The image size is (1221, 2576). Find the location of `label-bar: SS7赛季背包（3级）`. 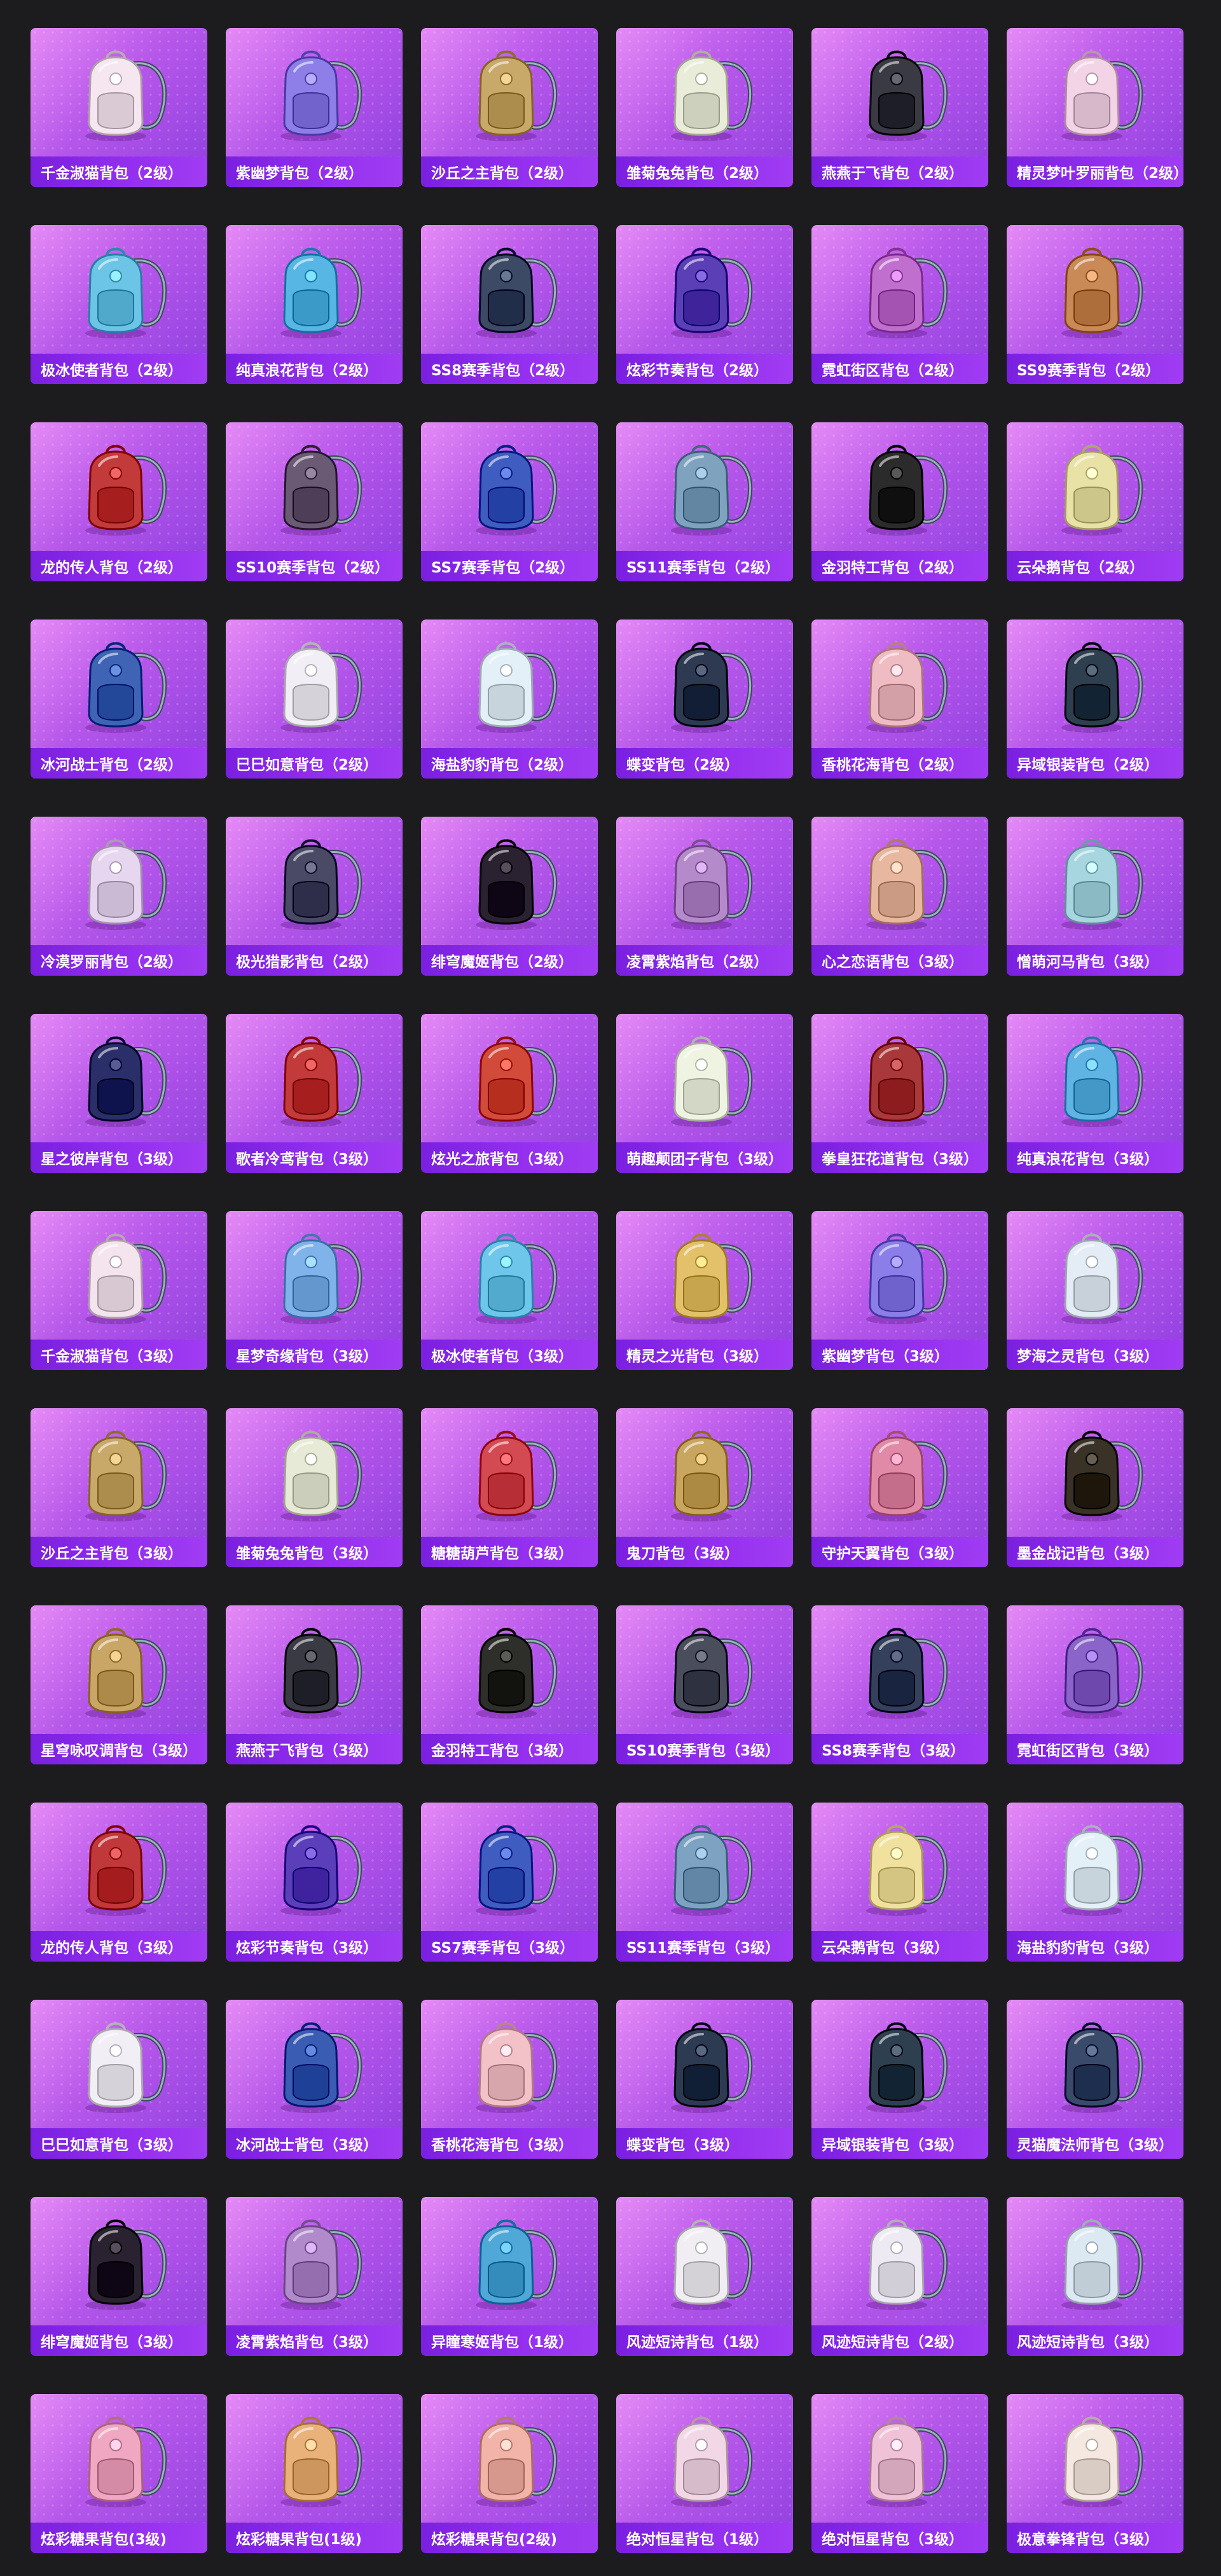

label-bar: SS7赛季背包（3级） is located at coordinates (509, 1946).